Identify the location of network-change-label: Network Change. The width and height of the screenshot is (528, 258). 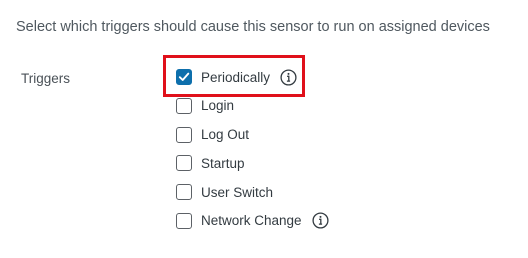
(251, 220).